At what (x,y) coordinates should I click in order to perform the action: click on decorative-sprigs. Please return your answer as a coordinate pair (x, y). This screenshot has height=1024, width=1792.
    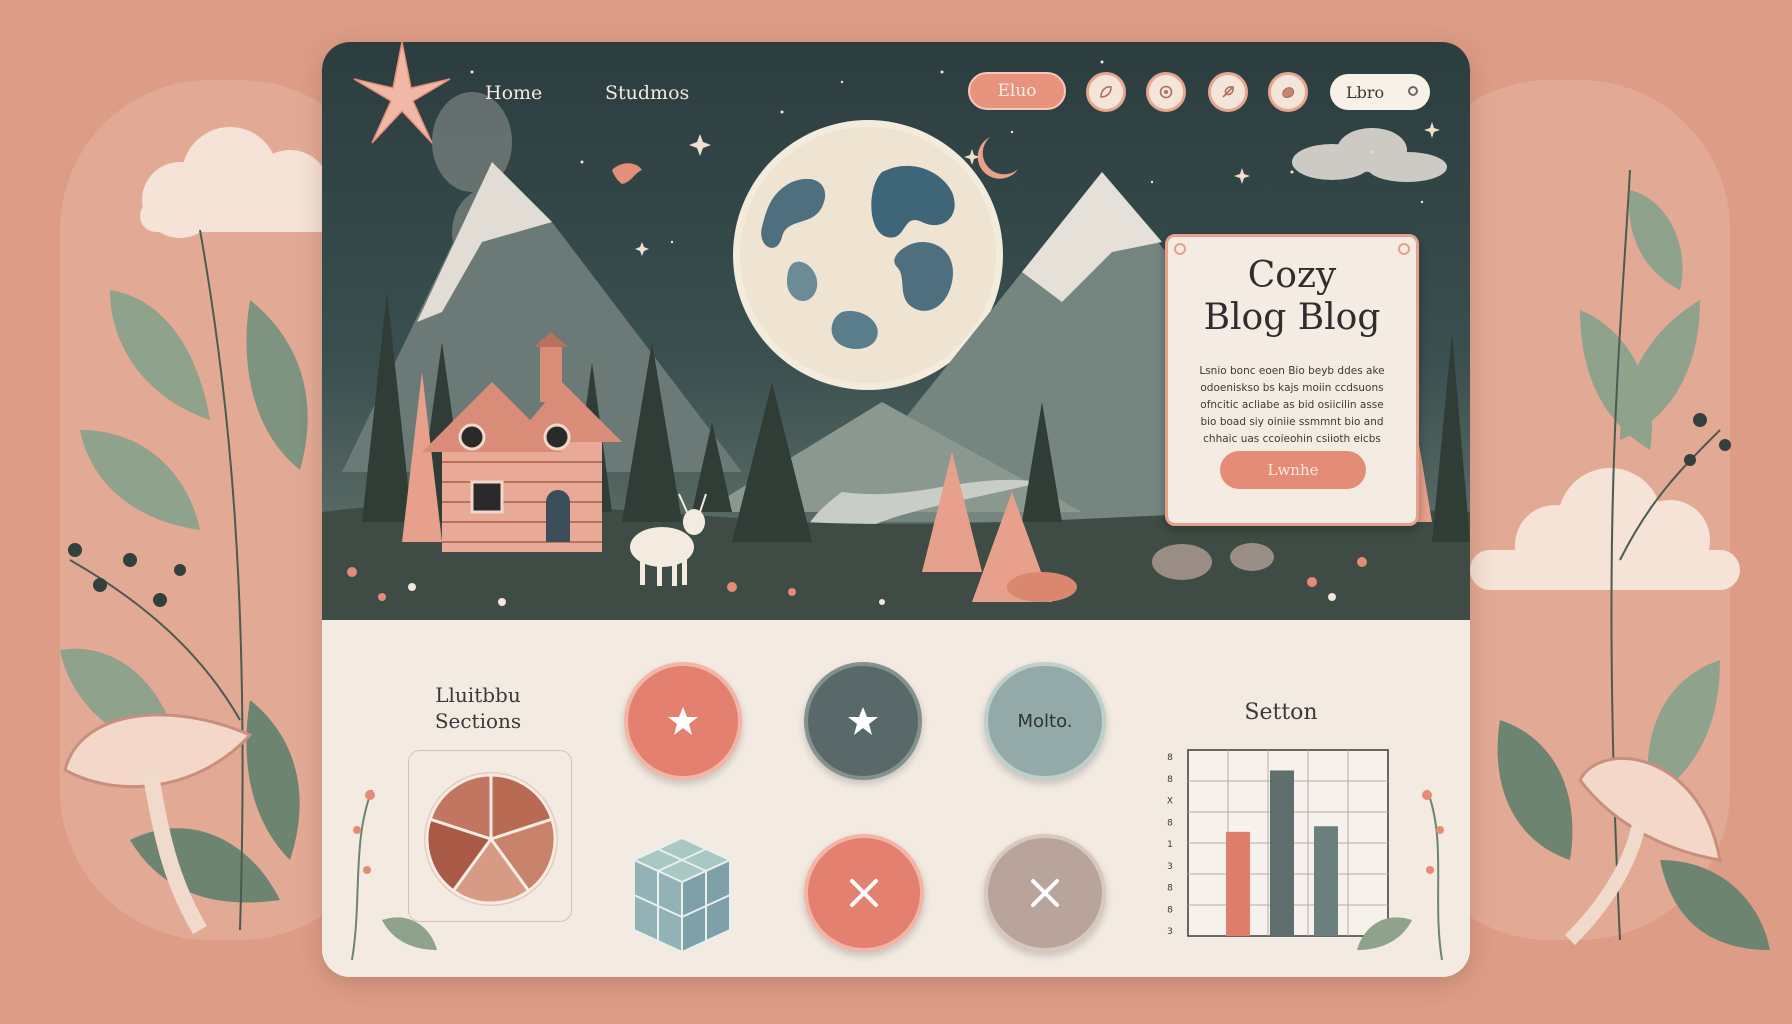
    Looking at the image, I should click on (897, 875).